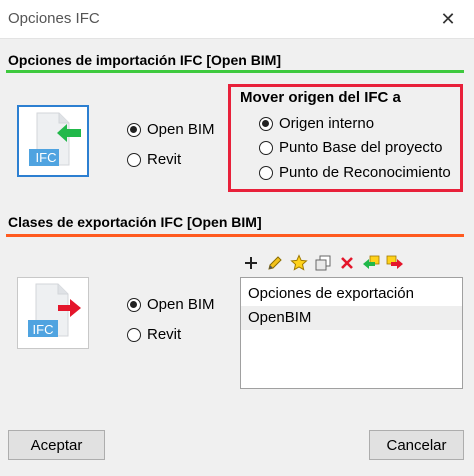 This screenshot has width=474, height=476. Describe the element at coordinates (46, 157) in the screenshot. I see `ifc-import-tile-label: IFC` at that location.